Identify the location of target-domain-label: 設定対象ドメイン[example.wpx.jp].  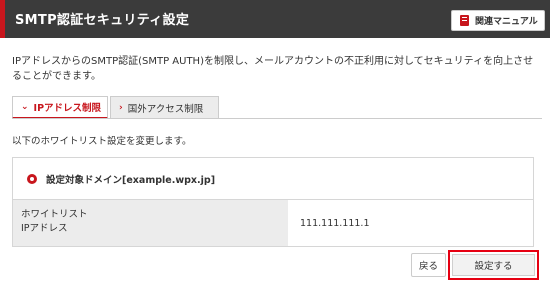
(131, 180).